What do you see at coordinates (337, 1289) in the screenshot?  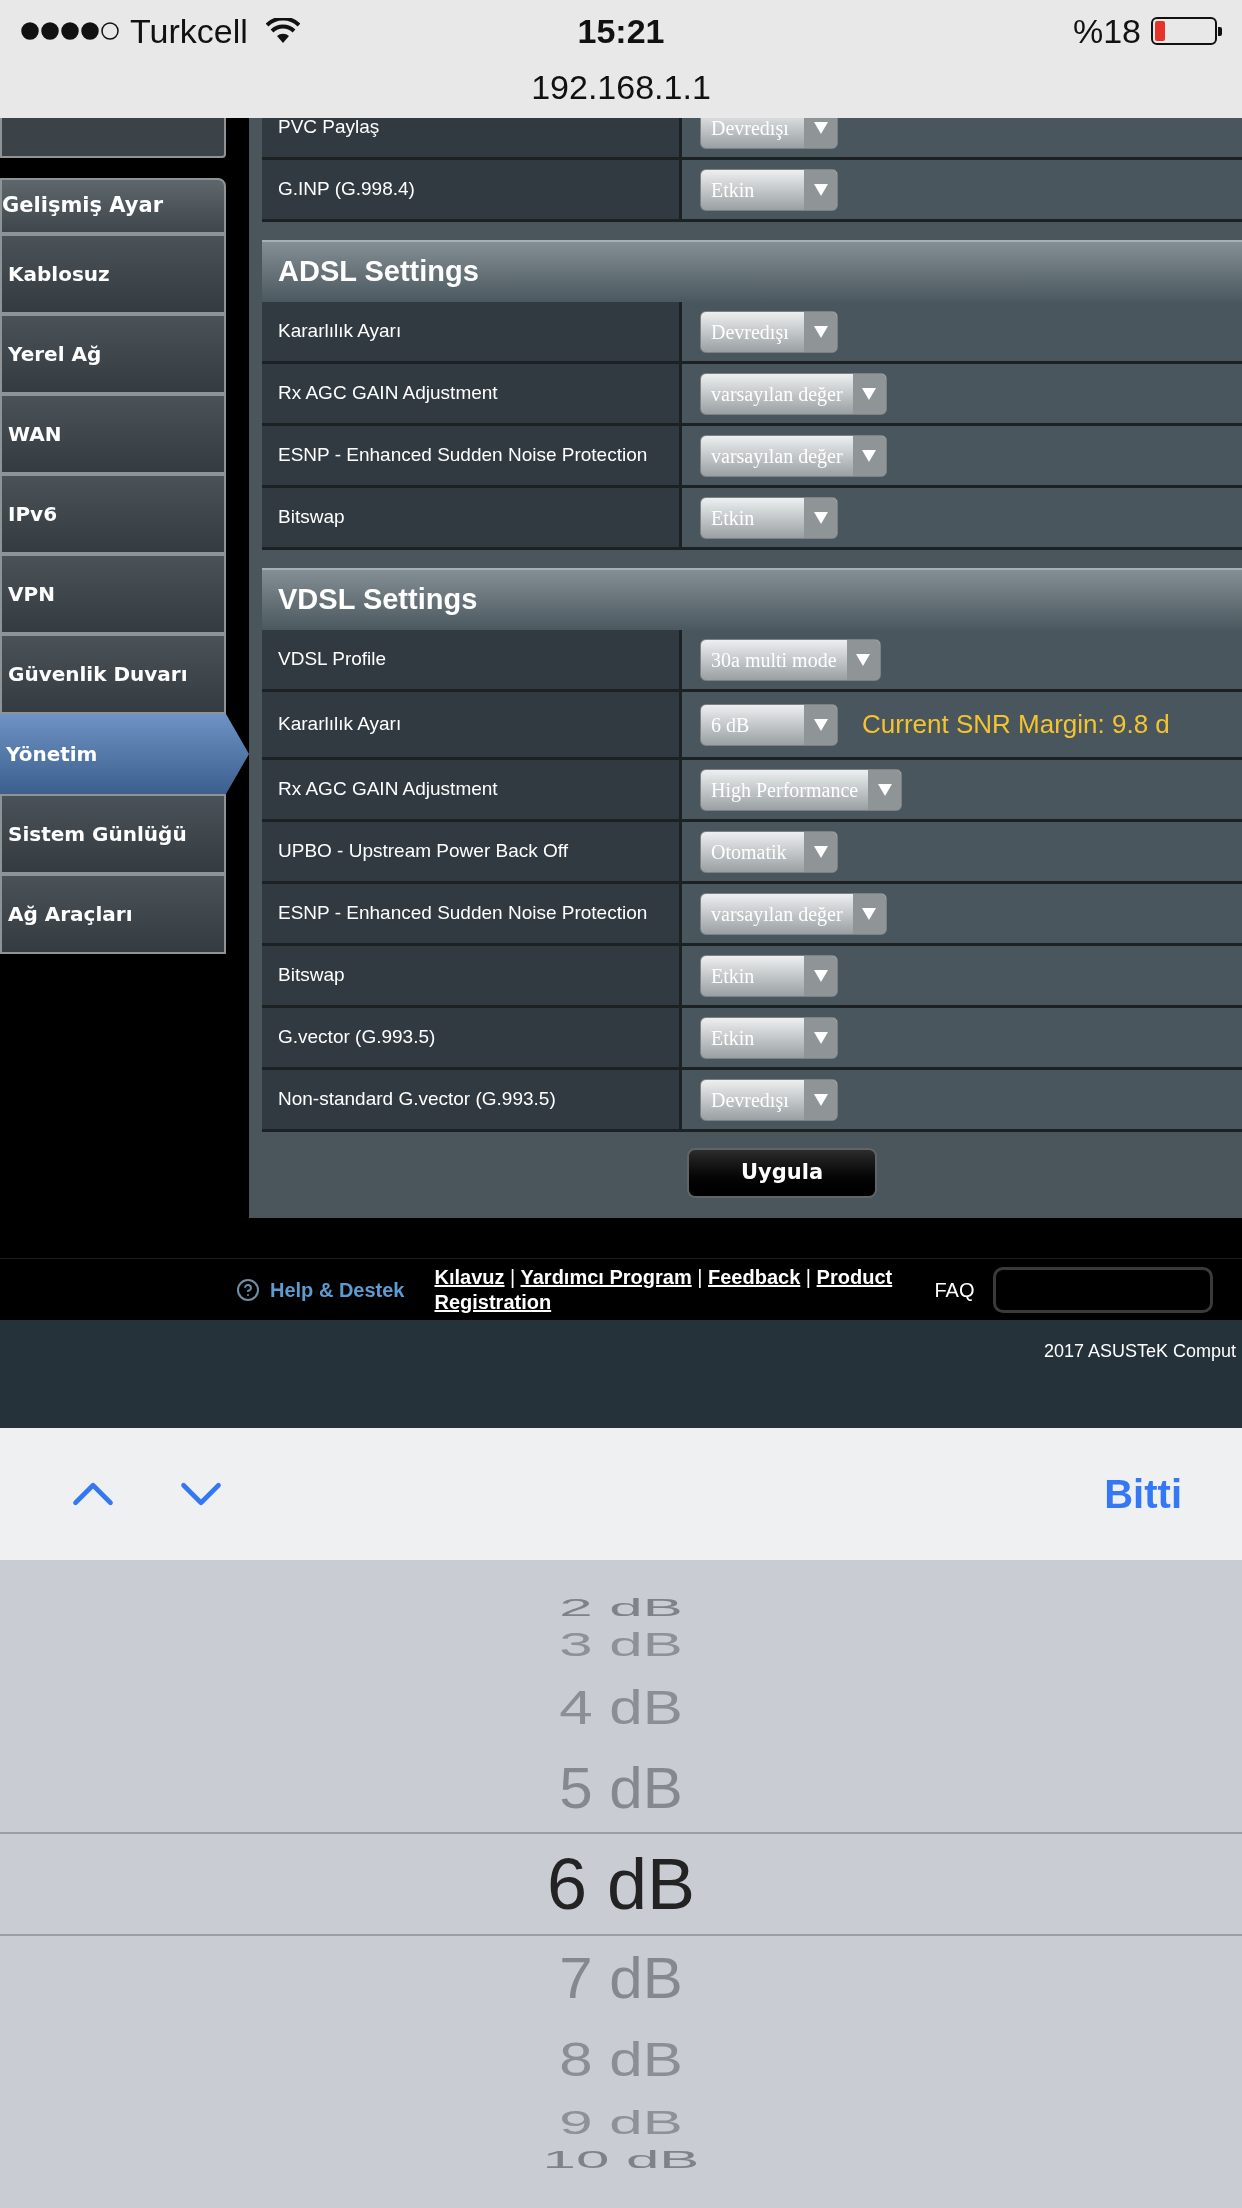 I see `help-link: Help & Destek` at bounding box center [337, 1289].